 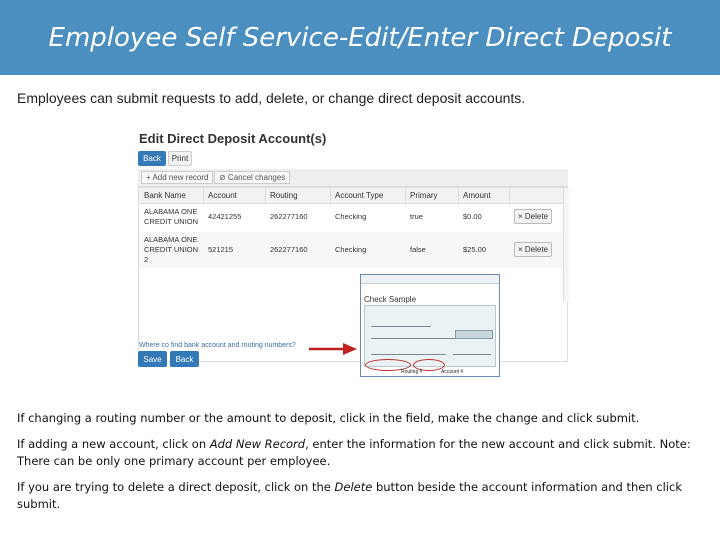 I want to click on edit-direct-deposit-title: Edit Direct Deposit Account(s), so click(x=233, y=138).